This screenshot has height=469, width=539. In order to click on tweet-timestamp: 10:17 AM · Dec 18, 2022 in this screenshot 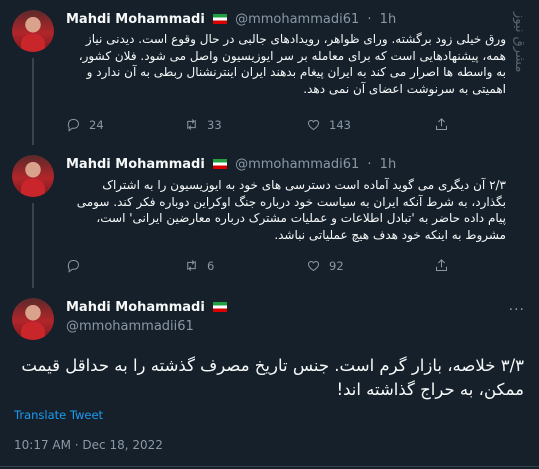, I will do `click(88, 445)`.